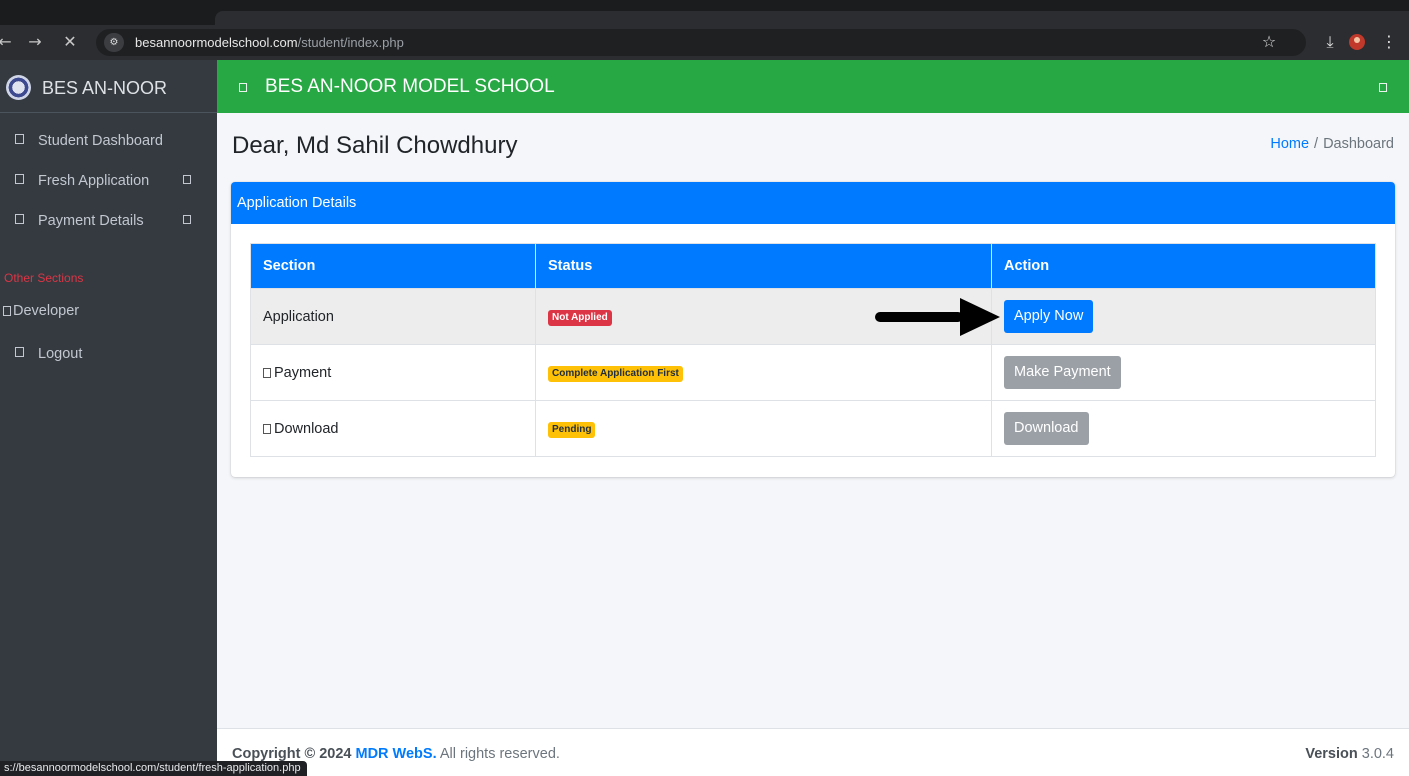  What do you see at coordinates (1389, 42) in the screenshot?
I see `menu-icon: ⋮` at bounding box center [1389, 42].